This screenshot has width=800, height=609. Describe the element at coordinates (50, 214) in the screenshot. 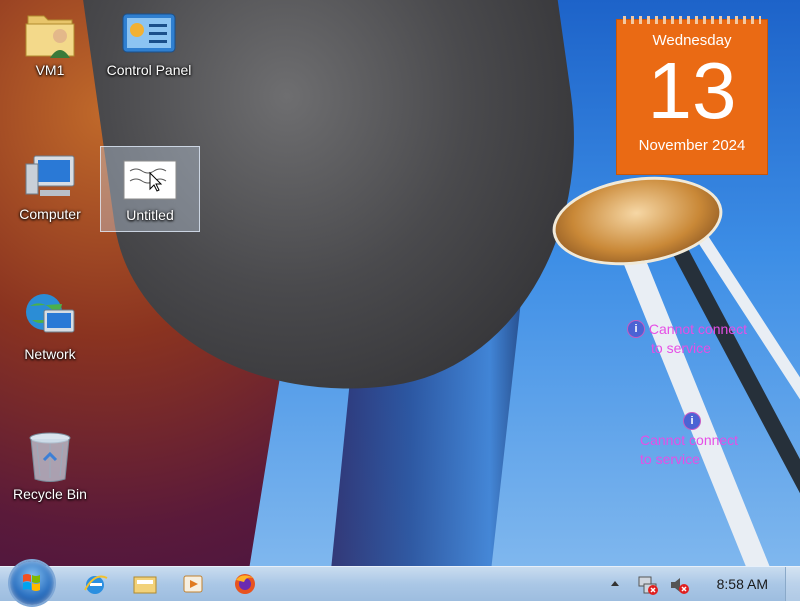

I see `desktop-icon-label: Computer` at that location.